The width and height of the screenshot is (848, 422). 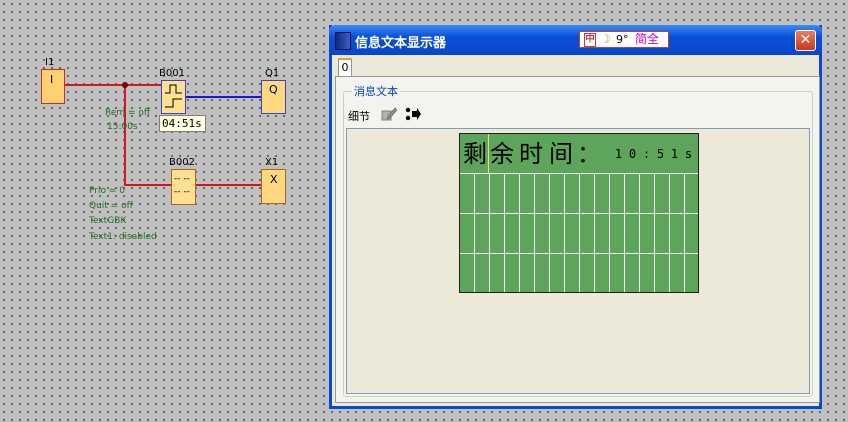 What do you see at coordinates (273, 89) in the screenshot?
I see `output-block-symbol: Q` at bounding box center [273, 89].